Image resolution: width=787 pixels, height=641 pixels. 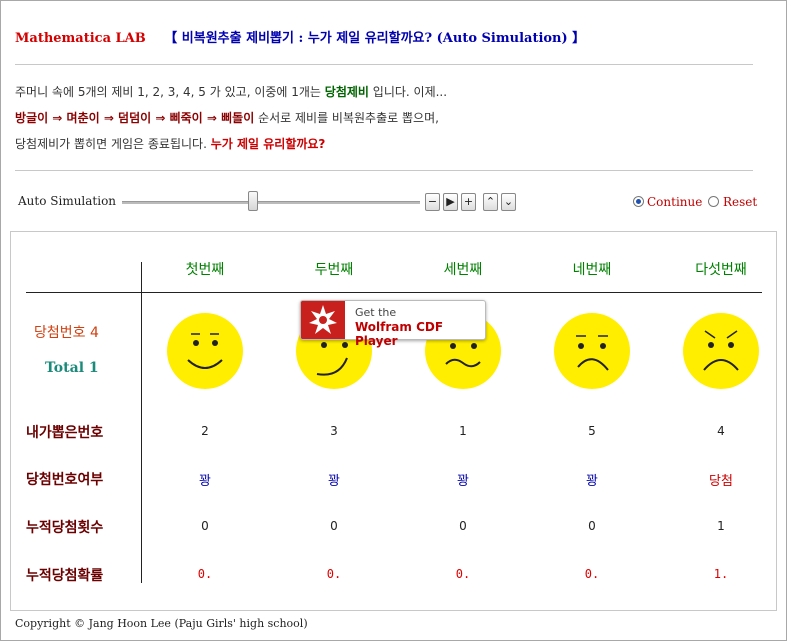 I want to click on row-label-picked: 내가뽑은번호, so click(x=65, y=433).